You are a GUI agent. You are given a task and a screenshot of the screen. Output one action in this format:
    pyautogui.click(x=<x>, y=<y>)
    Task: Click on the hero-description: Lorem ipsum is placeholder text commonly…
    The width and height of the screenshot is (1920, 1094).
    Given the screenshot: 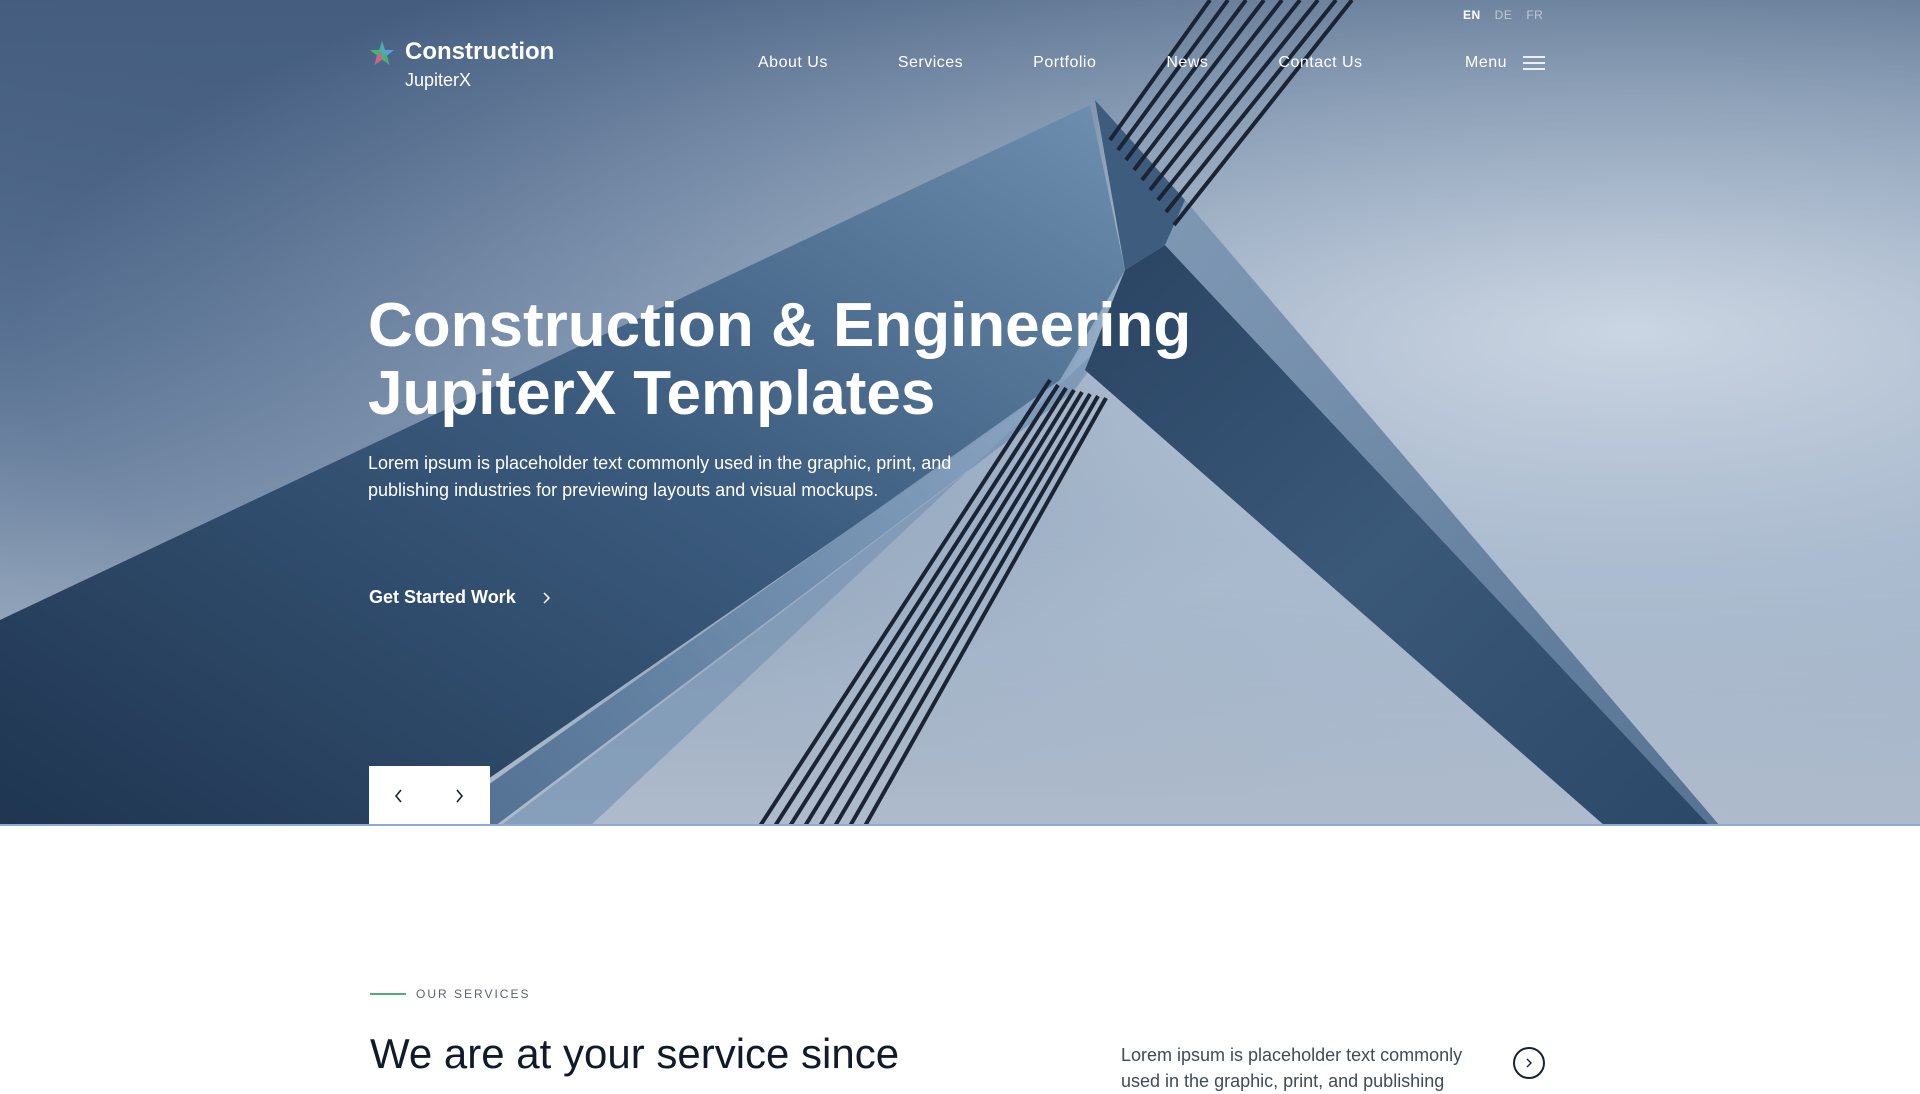 What is the action you would take?
    pyautogui.click(x=660, y=476)
    